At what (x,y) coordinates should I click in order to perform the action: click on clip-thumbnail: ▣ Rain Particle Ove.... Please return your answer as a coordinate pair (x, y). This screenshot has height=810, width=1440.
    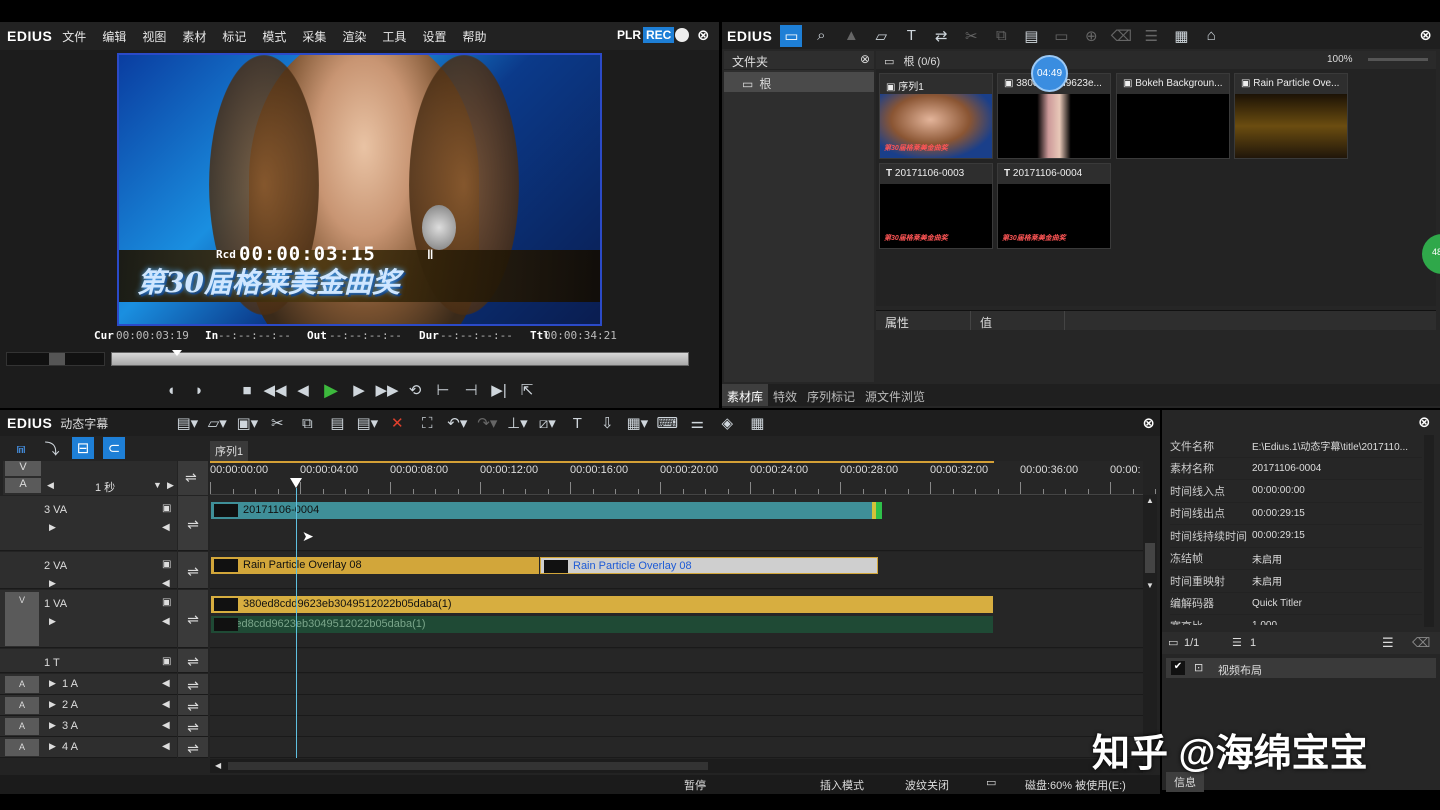
    Looking at the image, I should click on (1291, 116).